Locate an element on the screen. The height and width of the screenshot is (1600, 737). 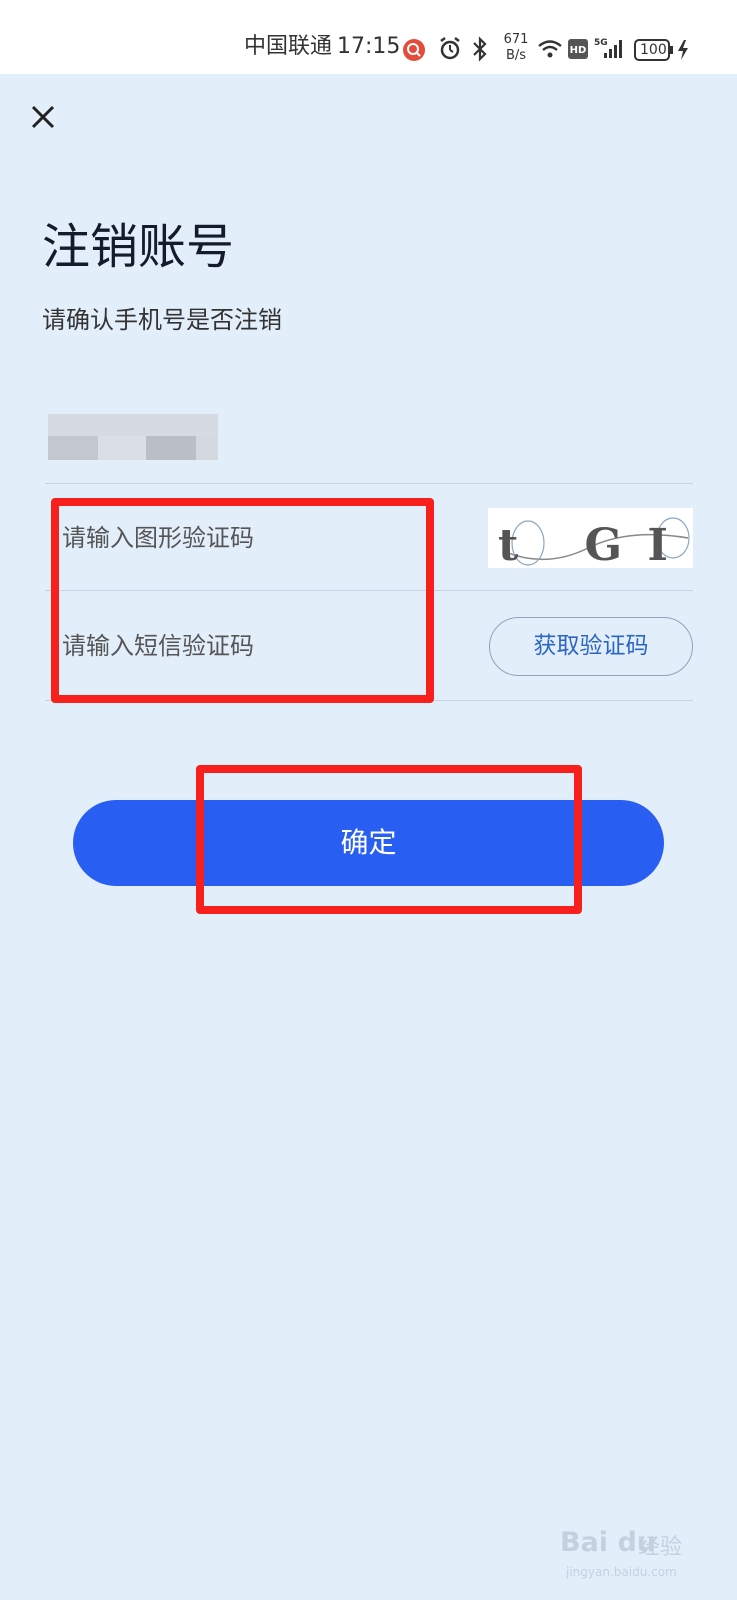
status-bar: 中国联通 17:15 671 B/s HD 5G 100 is located at coordinates (368, 37).